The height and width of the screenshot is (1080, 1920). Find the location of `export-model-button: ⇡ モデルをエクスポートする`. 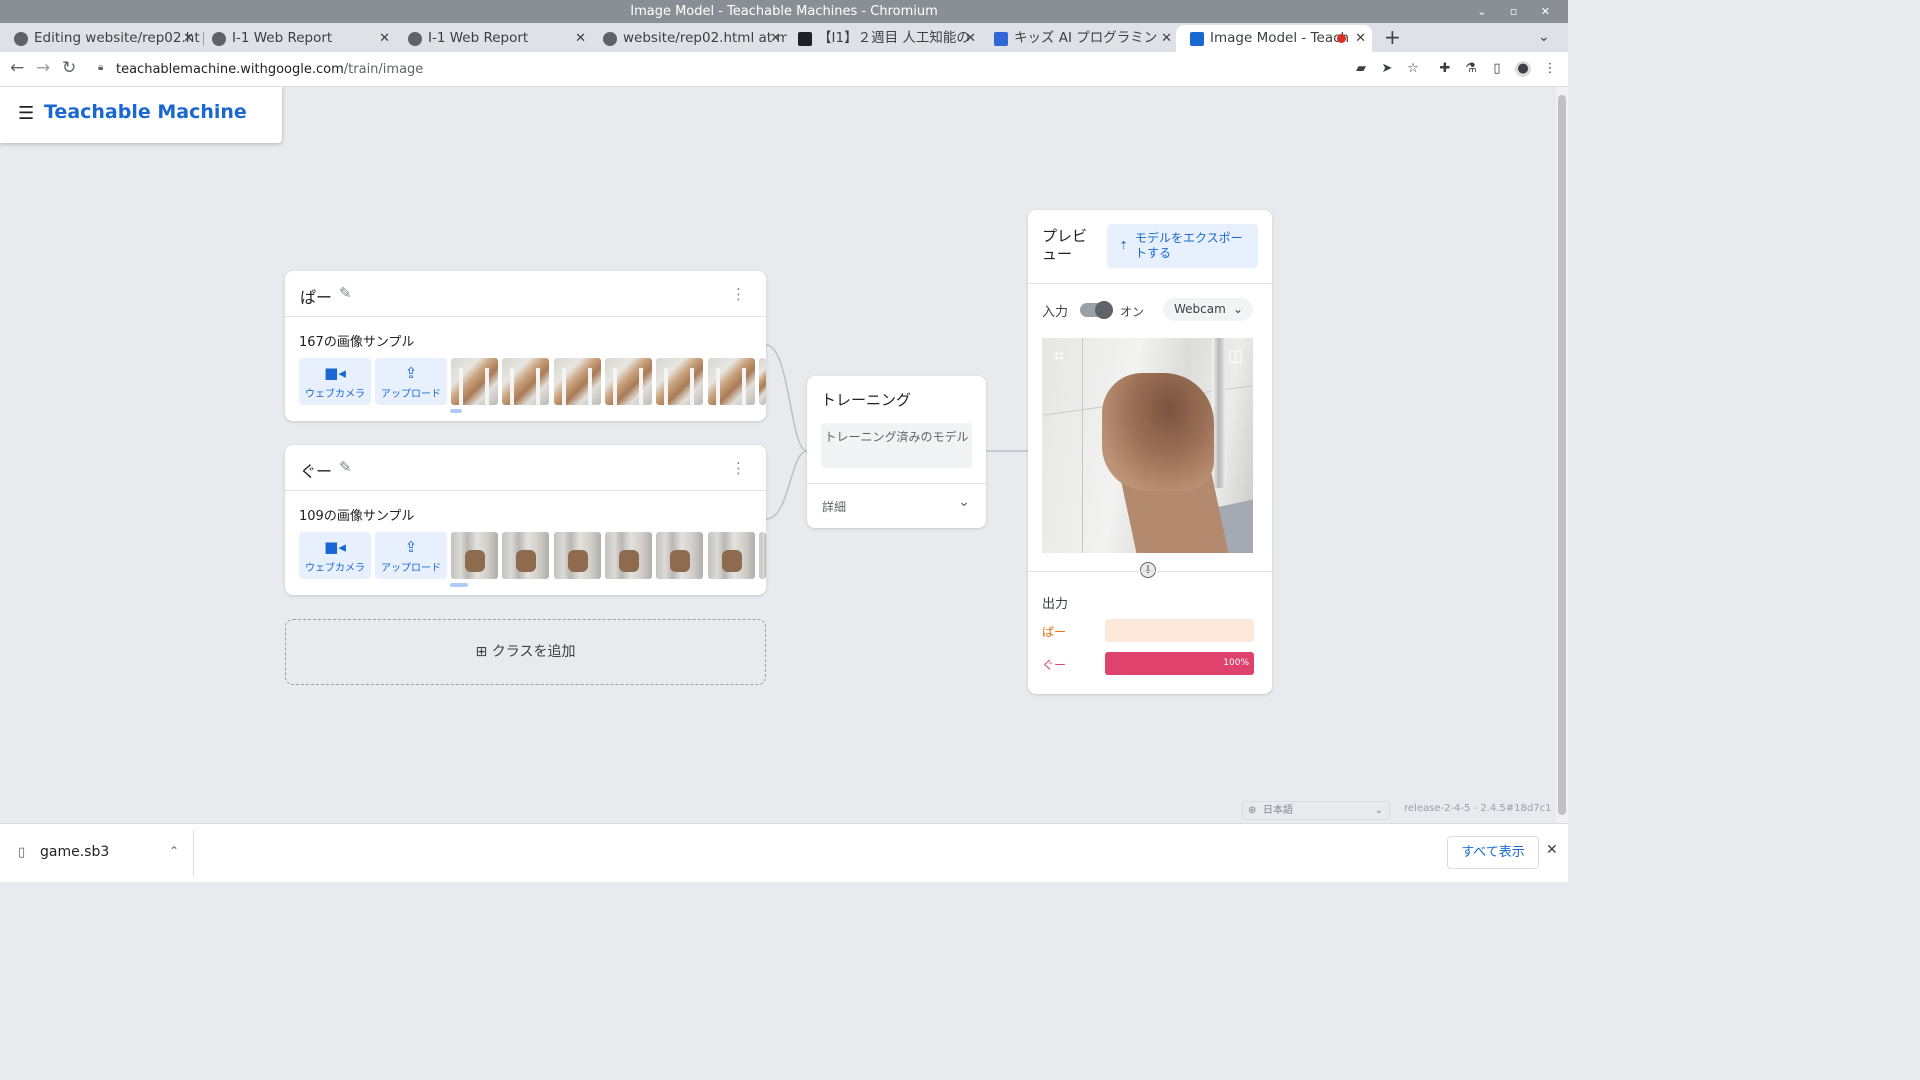

export-model-button: ⇡ モデルをエクスポートする is located at coordinates (1182, 246).